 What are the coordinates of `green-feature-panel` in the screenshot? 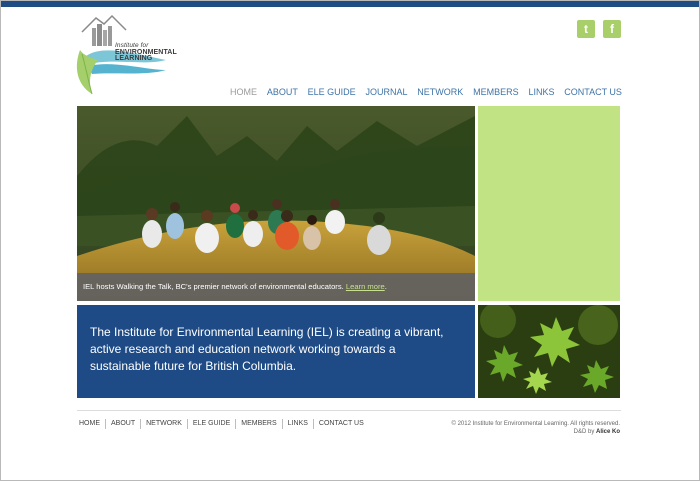 It's located at (549, 203).